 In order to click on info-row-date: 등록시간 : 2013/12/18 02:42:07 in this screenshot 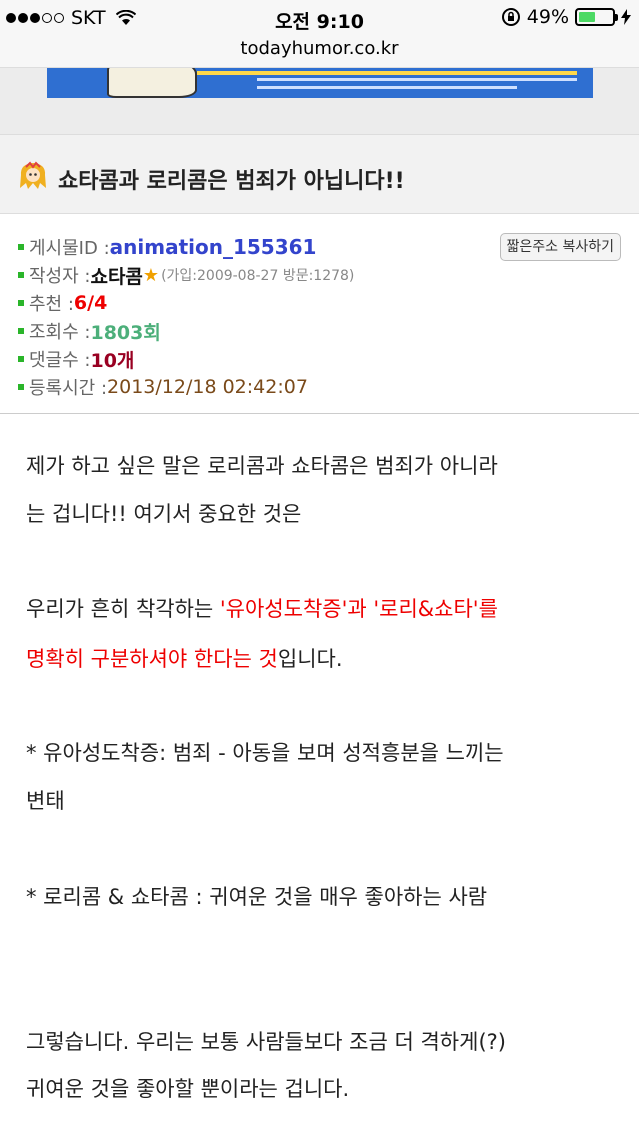, I will do `click(163, 387)`.